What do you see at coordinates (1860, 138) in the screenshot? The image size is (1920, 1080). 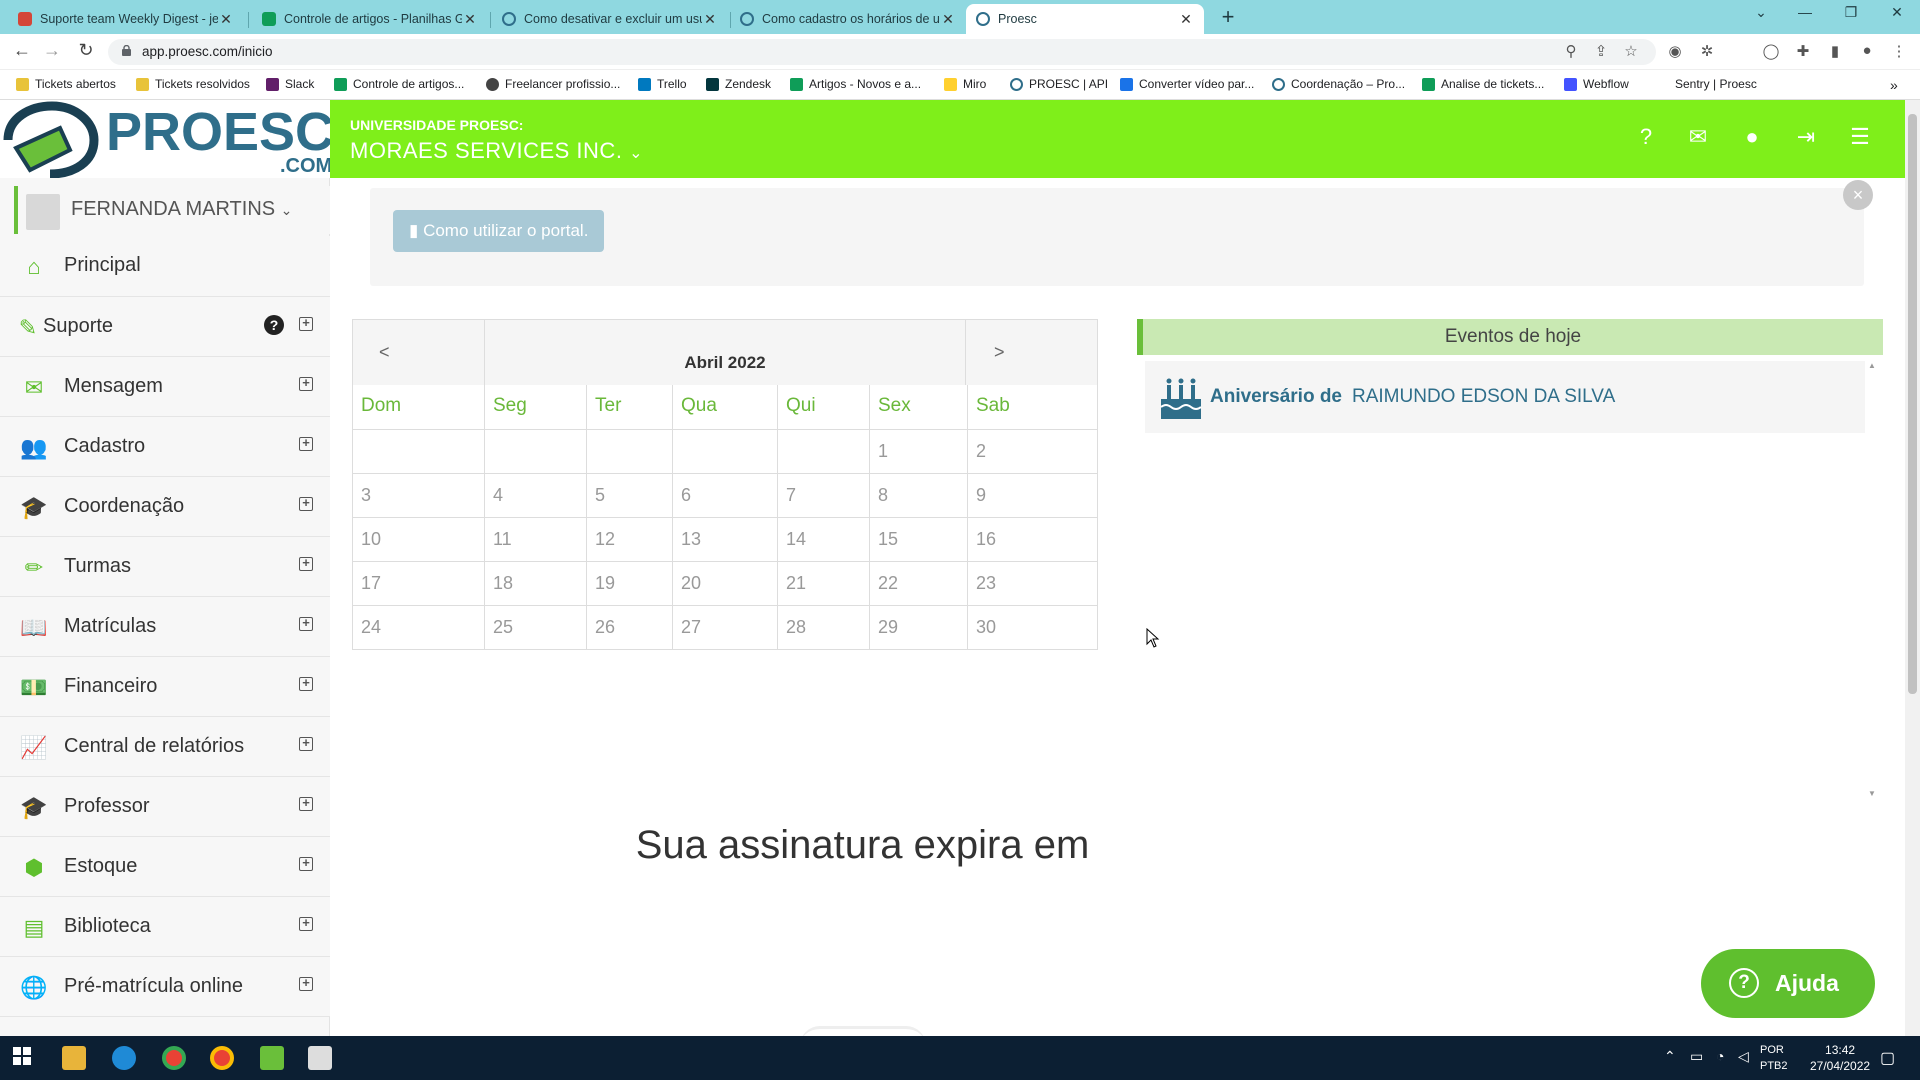 I see `hamburger-menu-icon: ☰` at bounding box center [1860, 138].